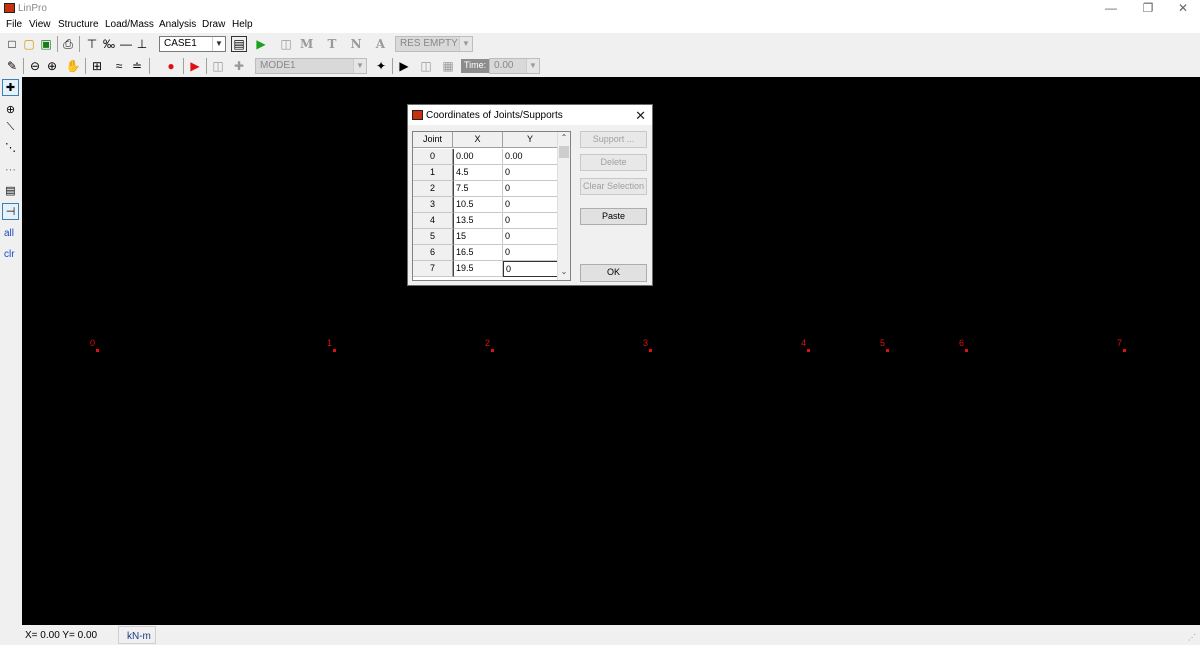 The height and width of the screenshot is (645, 1200). Describe the element at coordinates (564, 139) in the screenshot. I see `scroll-up-icon: ⌃` at that location.